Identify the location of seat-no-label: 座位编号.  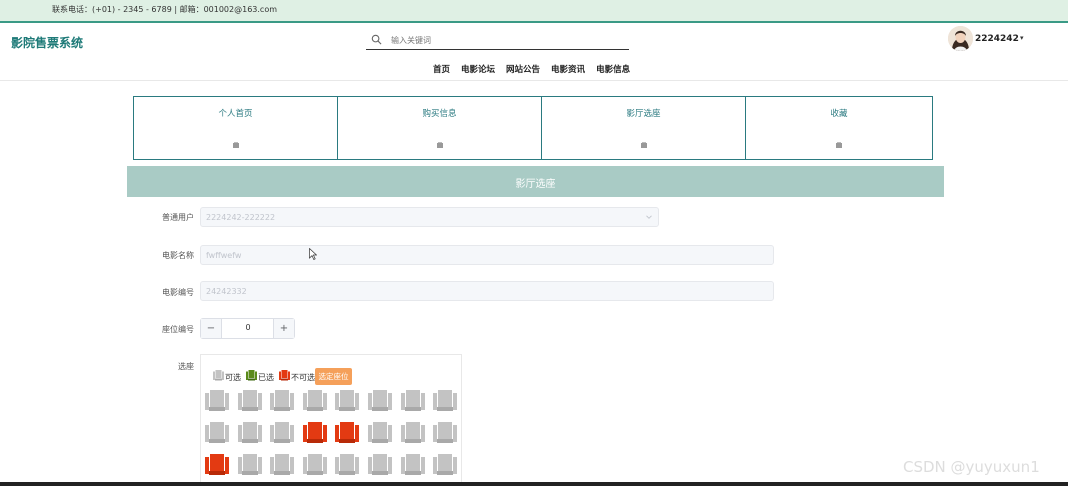
(178, 329).